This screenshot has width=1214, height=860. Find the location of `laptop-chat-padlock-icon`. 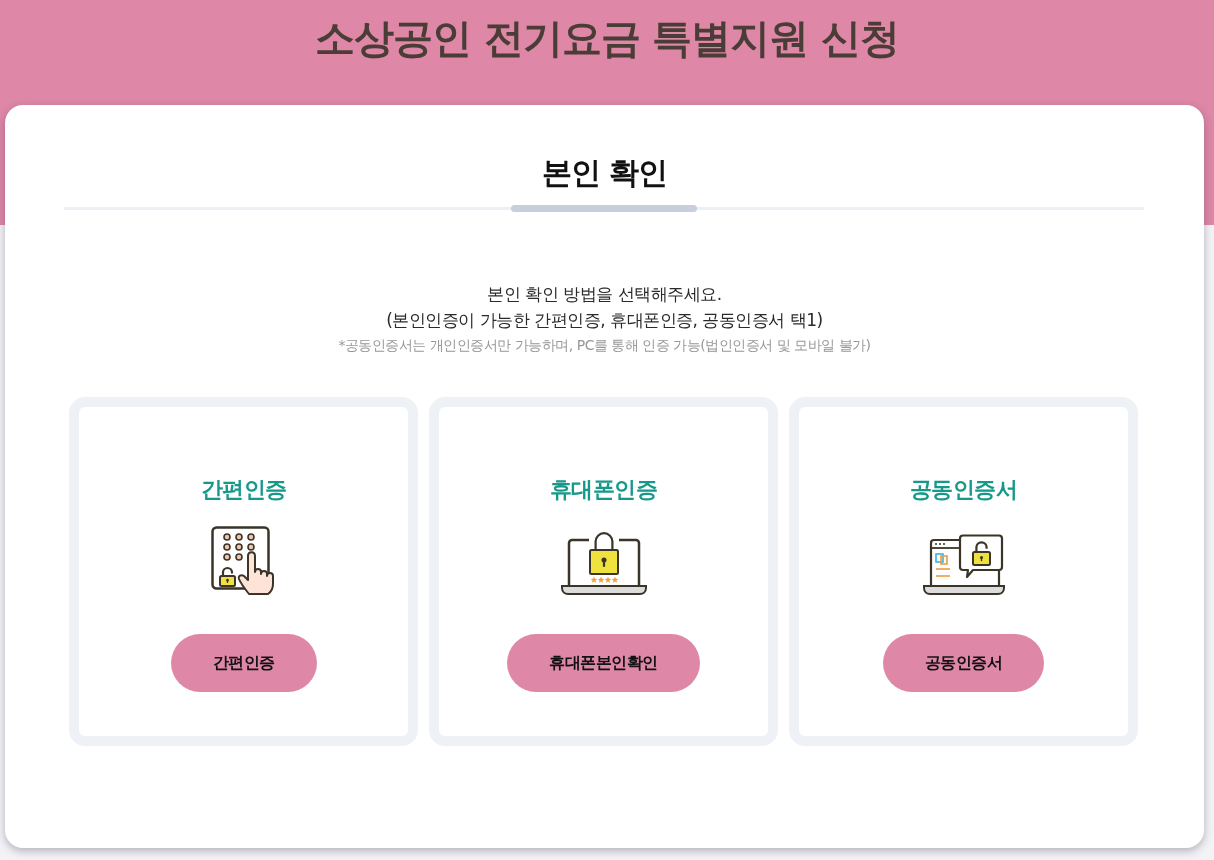

laptop-chat-padlock-icon is located at coordinates (963, 565).